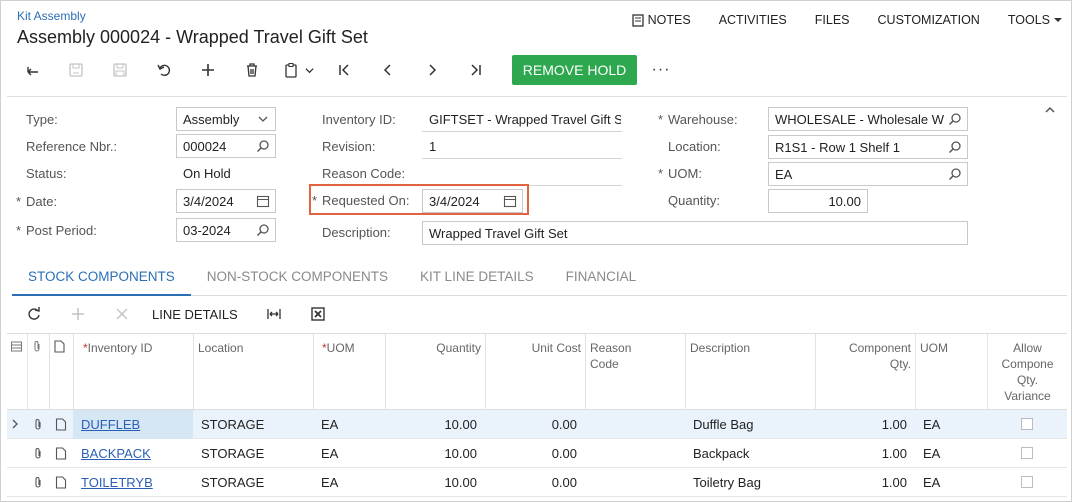 Image resolution: width=1072 pixels, height=502 pixels. What do you see at coordinates (298, 70) in the screenshot?
I see `copy-paste-button` at bounding box center [298, 70].